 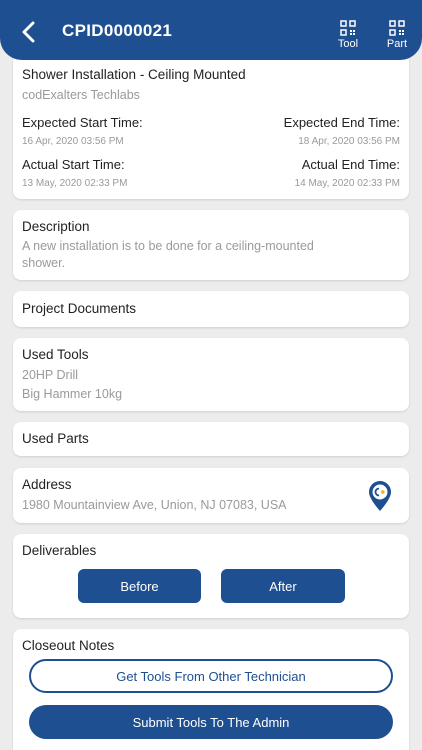 I want to click on project-name: Shower Installation - Ceiling Mounted, so click(x=134, y=74).